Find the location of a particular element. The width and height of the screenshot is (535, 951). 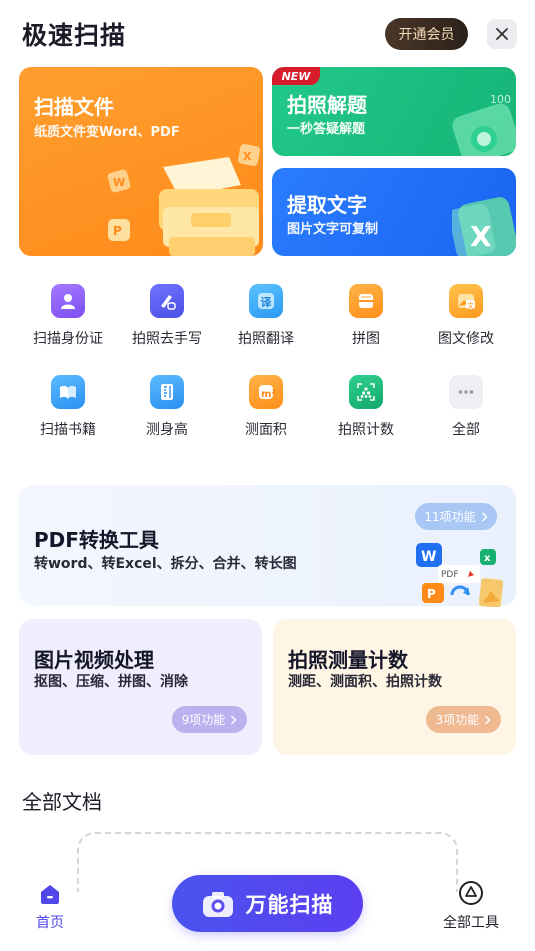

scan-file-card: 扫描文件 纸质文件变Word、PDF W P X is located at coordinates (141, 161).